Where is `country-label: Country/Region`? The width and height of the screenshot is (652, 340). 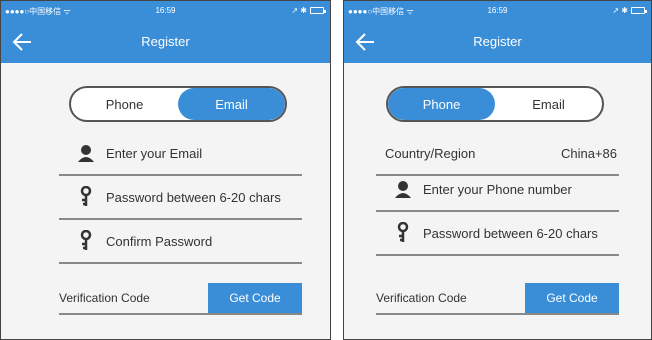
country-label: Country/Region is located at coordinates (430, 153).